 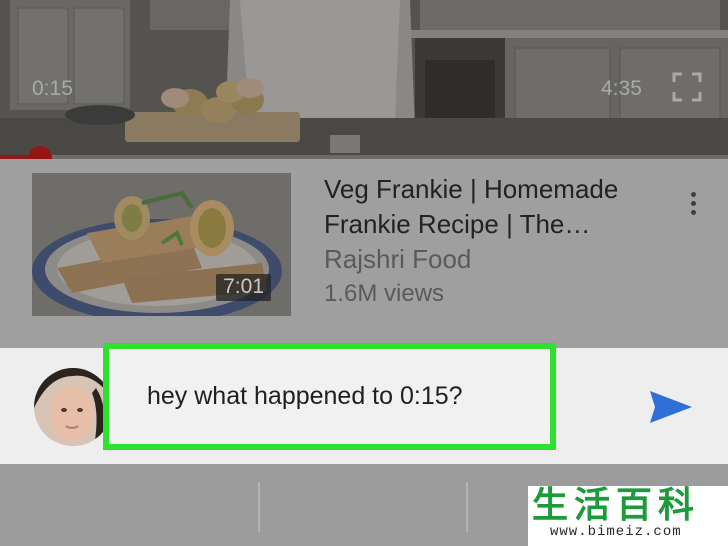 I want to click on comment-input-highlight, so click(x=329, y=396).